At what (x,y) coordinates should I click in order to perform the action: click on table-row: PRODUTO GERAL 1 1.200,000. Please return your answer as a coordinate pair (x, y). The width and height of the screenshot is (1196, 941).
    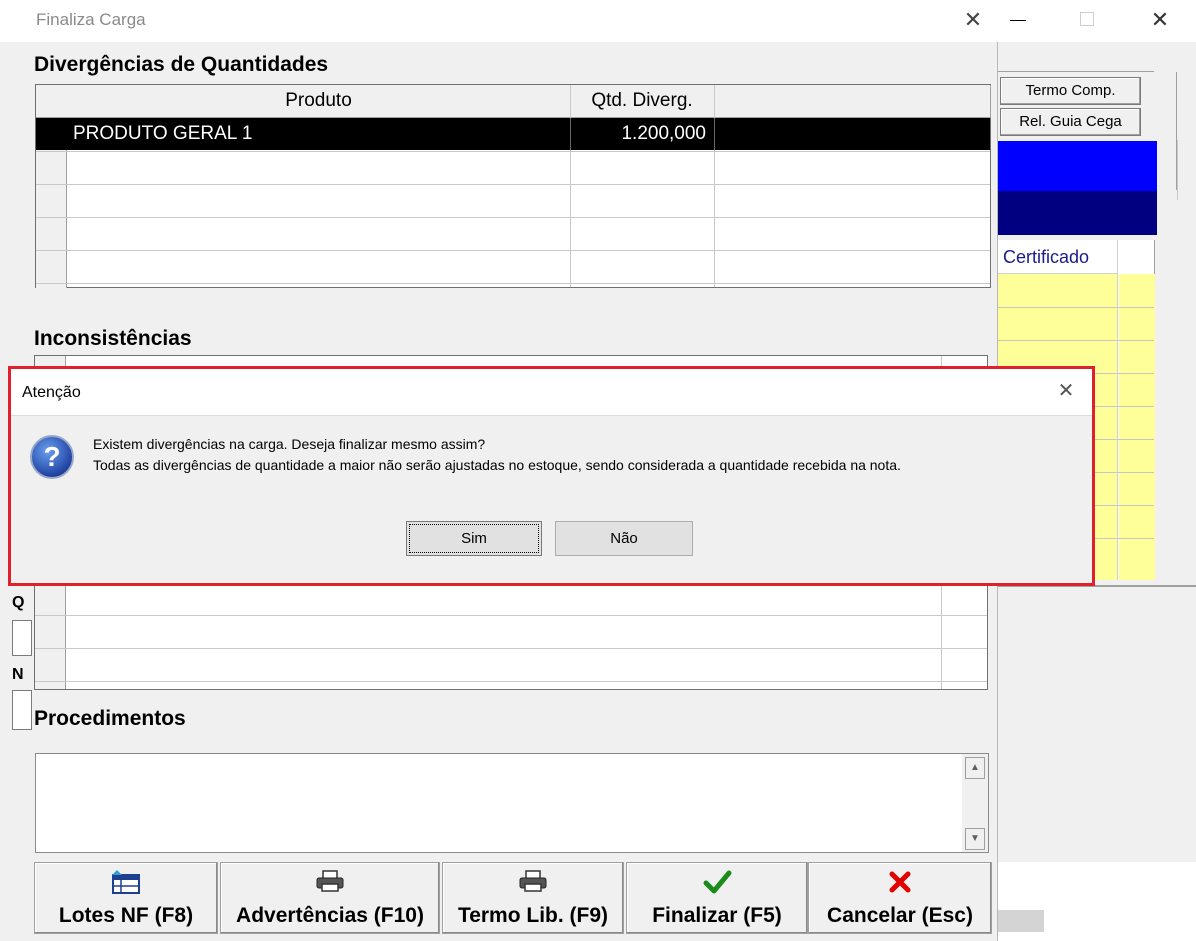
    Looking at the image, I should click on (513, 134).